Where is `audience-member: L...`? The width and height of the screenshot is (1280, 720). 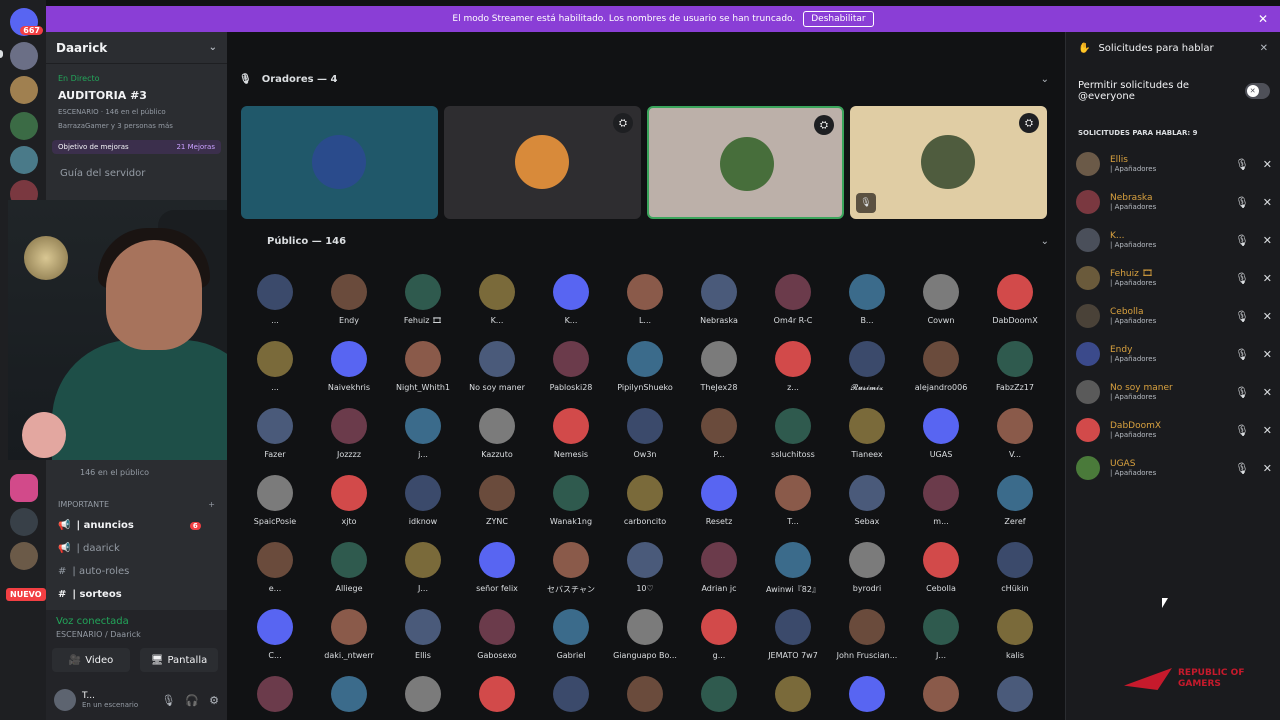 audience-member: L... is located at coordinates (645, 299).